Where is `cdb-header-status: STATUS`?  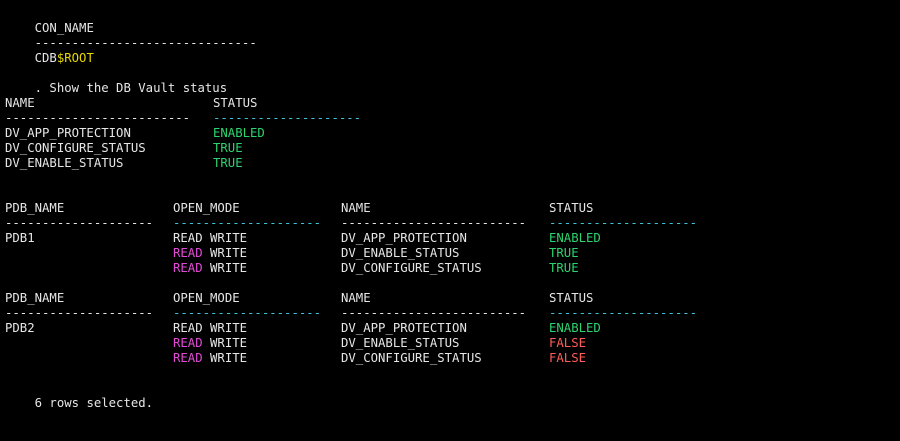
cdb-header-status: STATUS is located at coordinates (235, 103).